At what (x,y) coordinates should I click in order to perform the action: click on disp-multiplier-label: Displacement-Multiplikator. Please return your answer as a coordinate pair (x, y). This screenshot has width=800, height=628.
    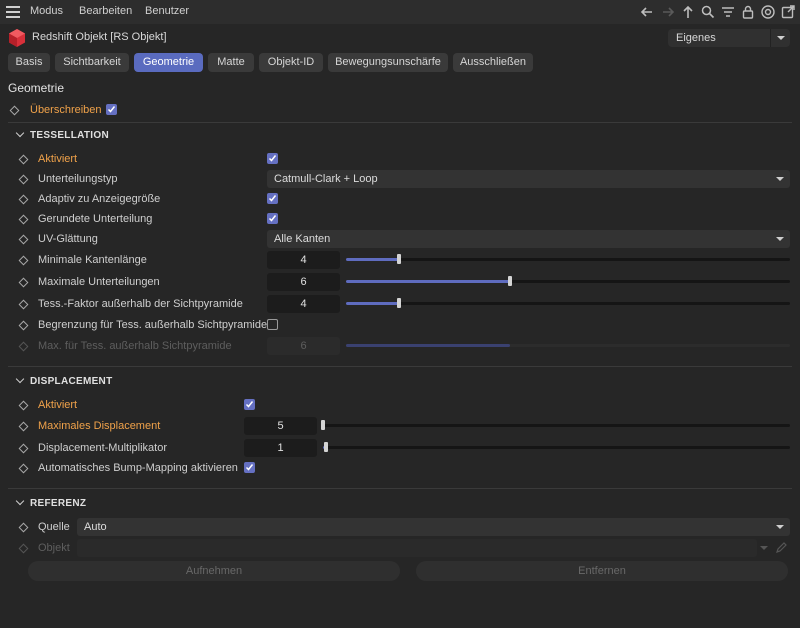
    Looking at the image, I should click on (102, 448).